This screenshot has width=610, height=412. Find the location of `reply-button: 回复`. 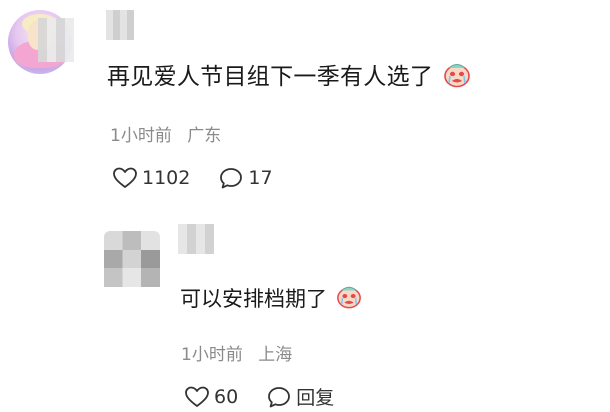

reply-button: 回复 is located at coordinates (300, 396).